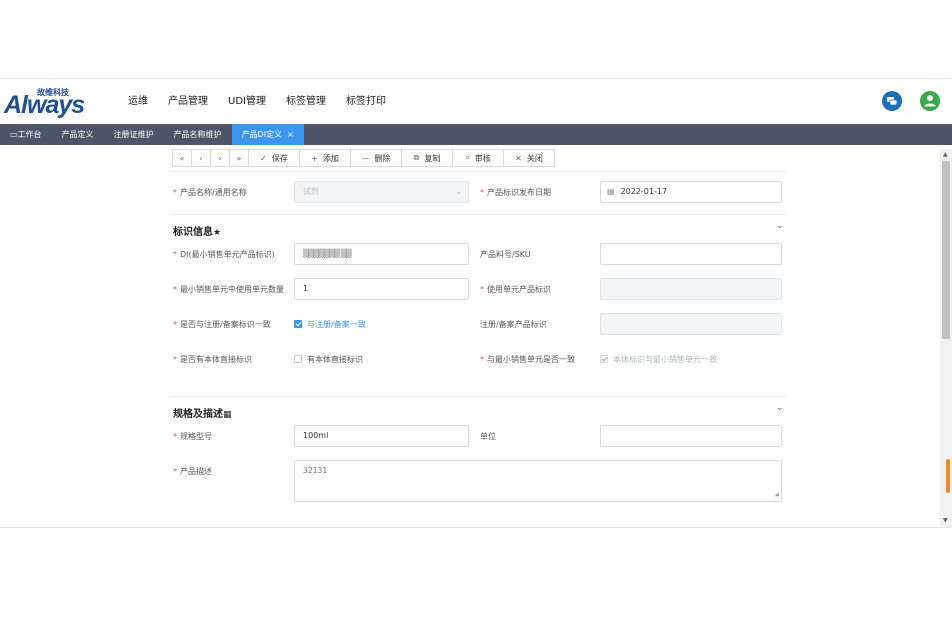 The width and height of the screenshot is (952, 622). I want to click on user-icon, so click(930, 101).